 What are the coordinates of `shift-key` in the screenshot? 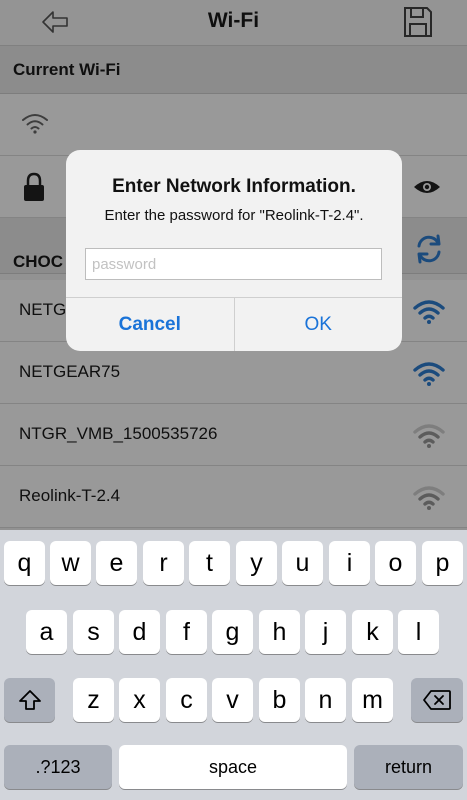 It's located at (29, 700).